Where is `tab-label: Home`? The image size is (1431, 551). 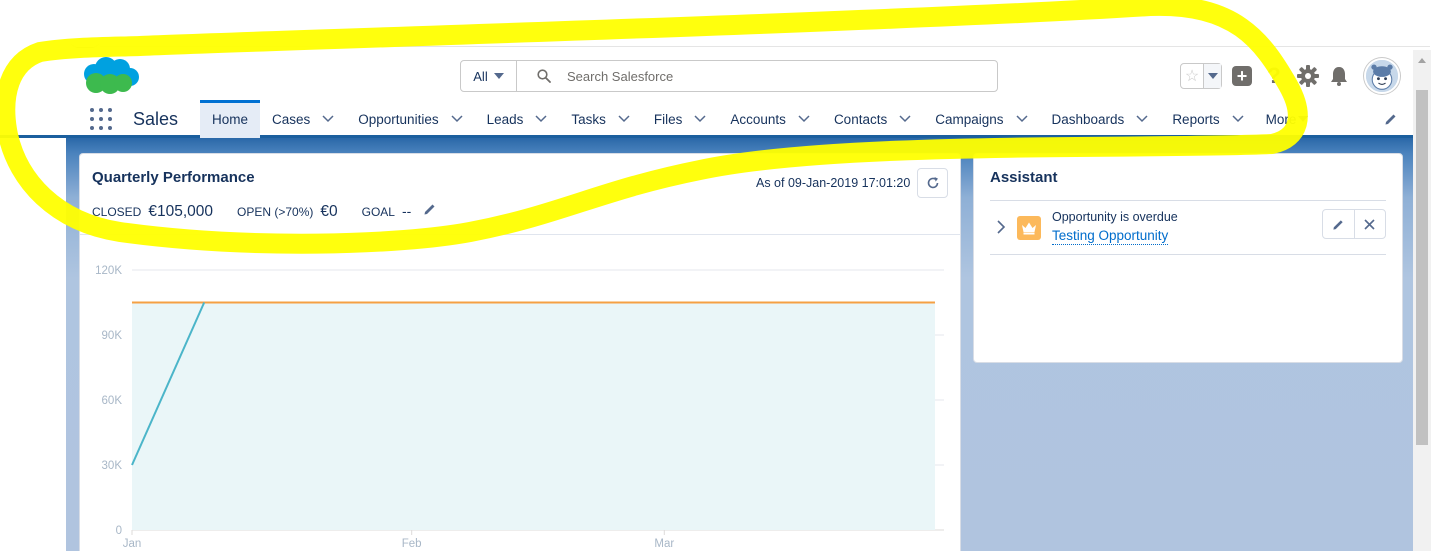
tab-label: Home is located at coordinates (230, 119).